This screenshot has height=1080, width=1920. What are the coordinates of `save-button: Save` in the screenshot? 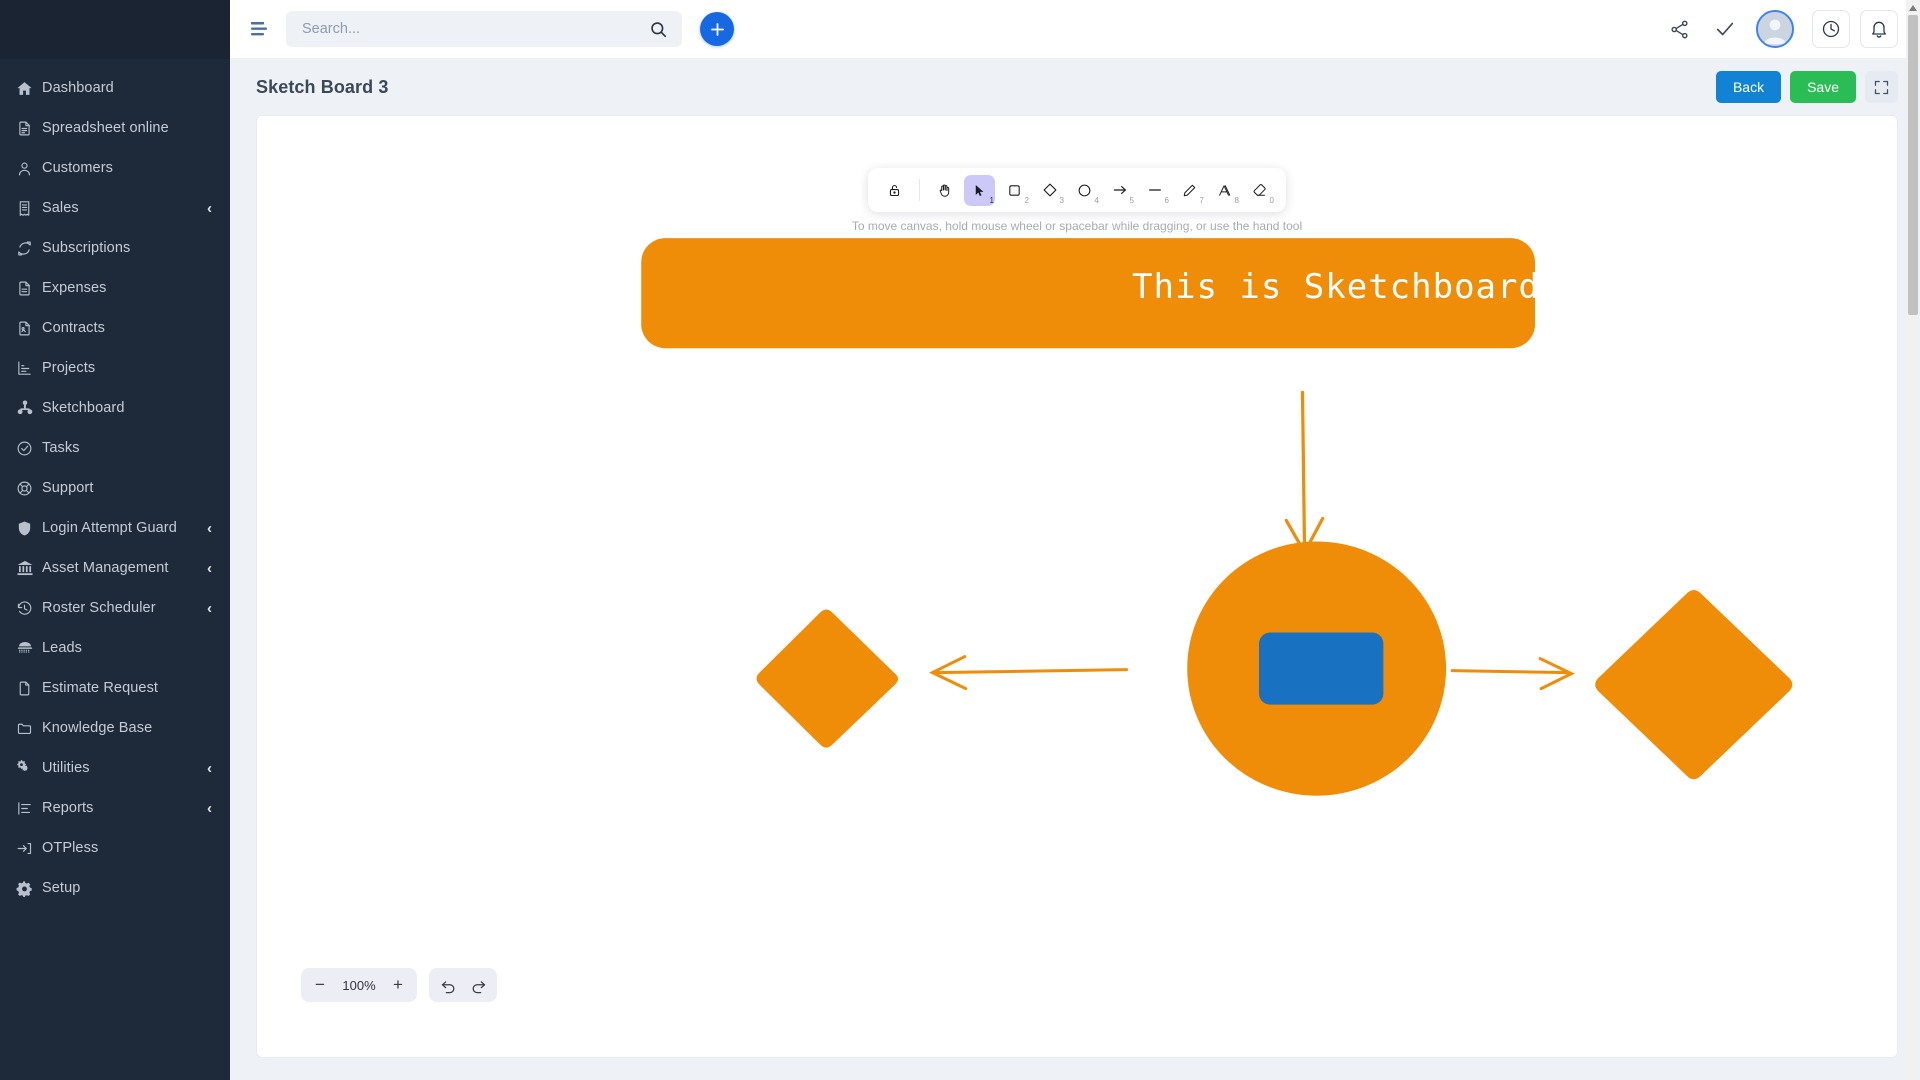 It's located at (1823, 87).